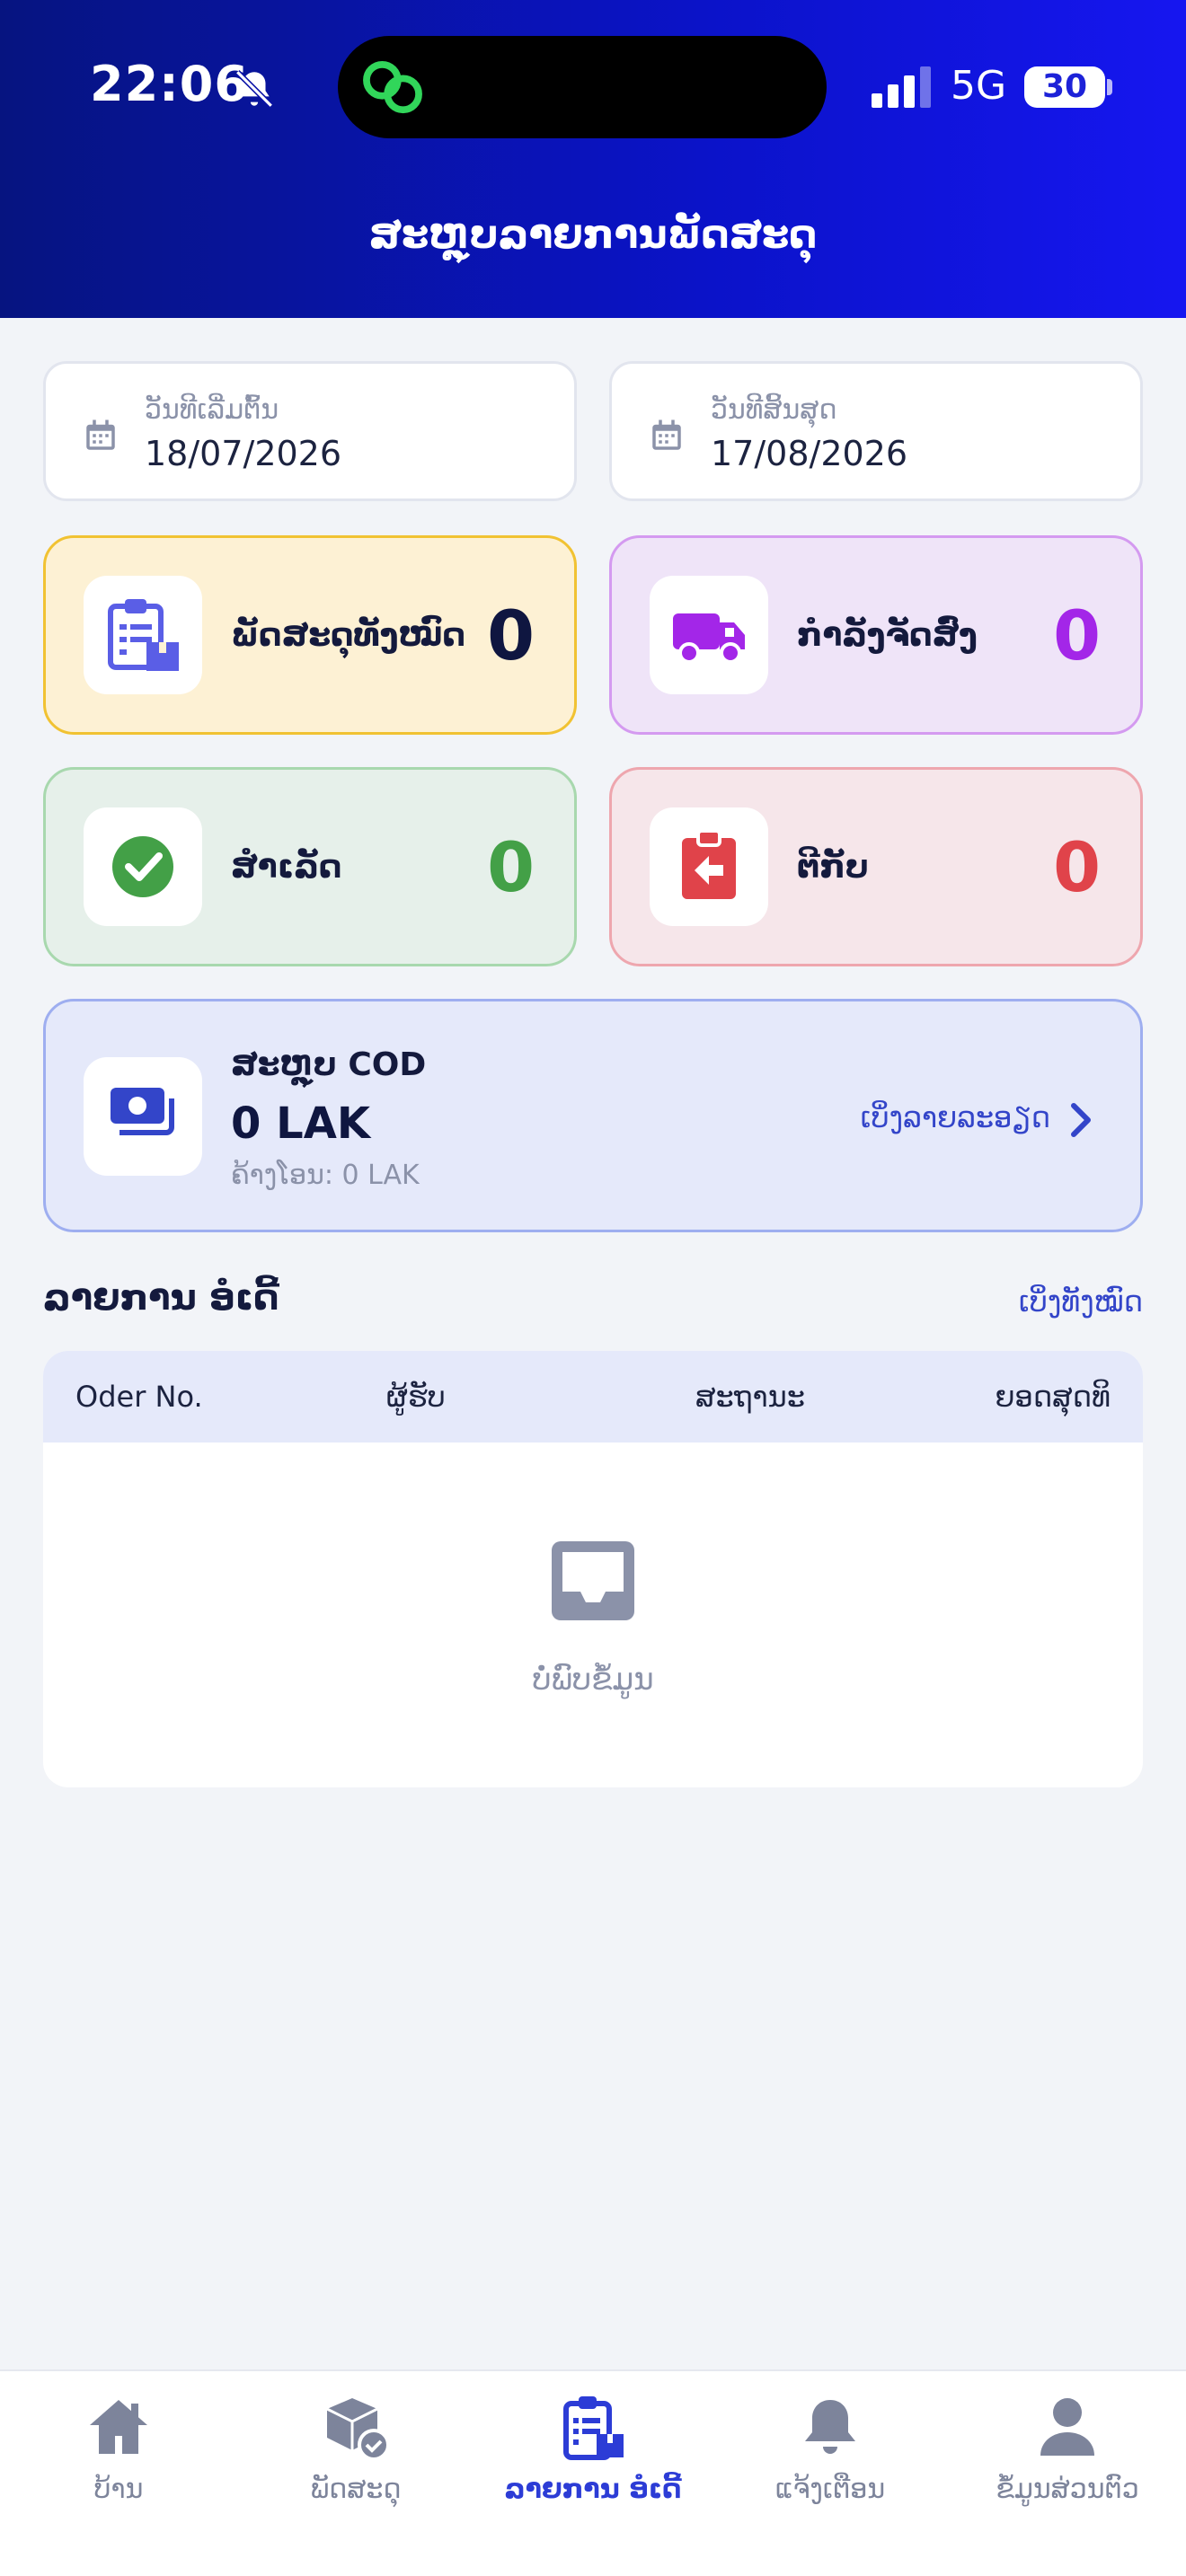  What do you see at coordinates (118, 2489) in the screenshot?
I see `nav-label: ບ້ານ` at bounding box center [118, 2489].